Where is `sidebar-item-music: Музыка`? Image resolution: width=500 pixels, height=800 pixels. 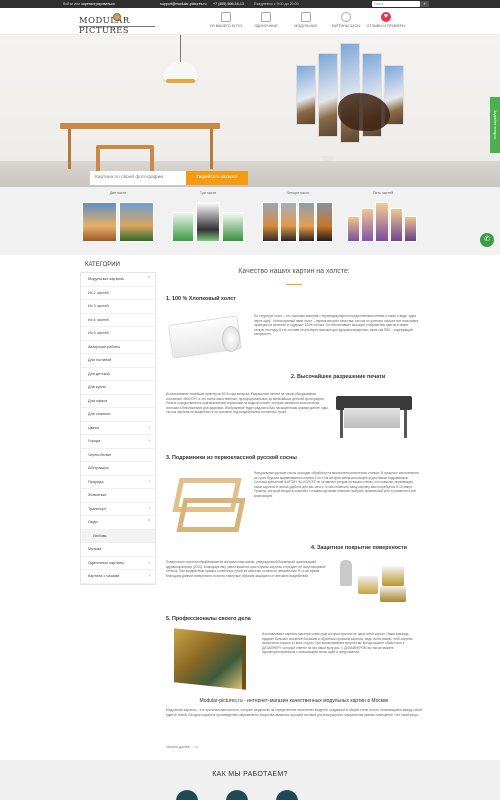 sidebar-item-music: Музыка is located at coordinates (118, 550).